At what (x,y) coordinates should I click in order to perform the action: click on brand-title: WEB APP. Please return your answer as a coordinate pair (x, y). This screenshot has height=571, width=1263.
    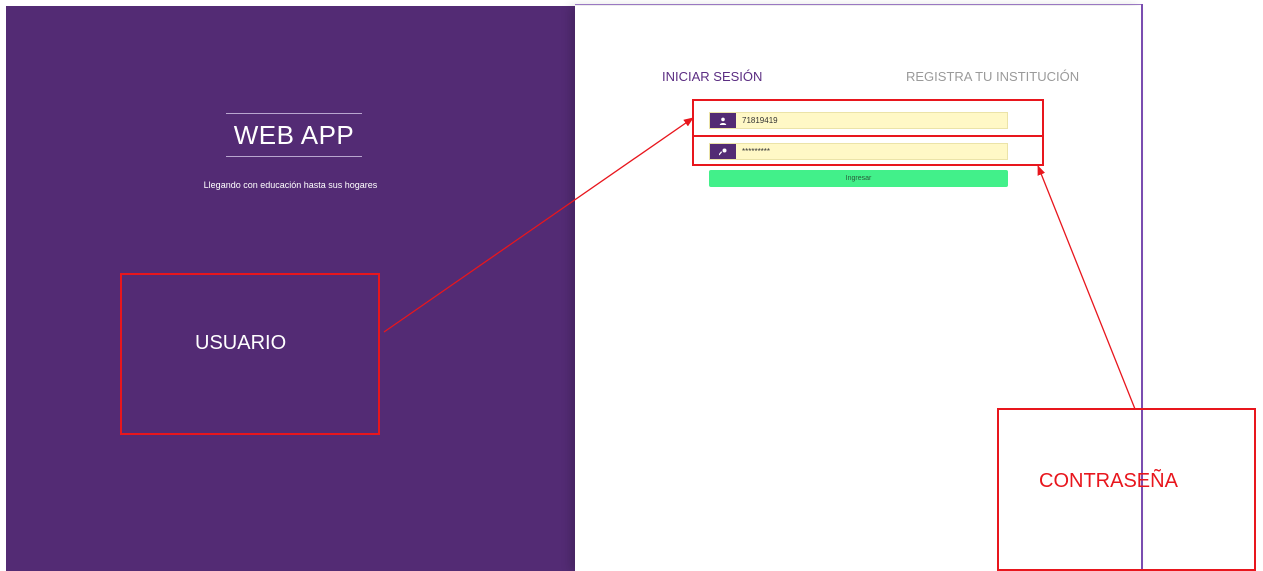
    Looking at the image, I should click on (294, 135).